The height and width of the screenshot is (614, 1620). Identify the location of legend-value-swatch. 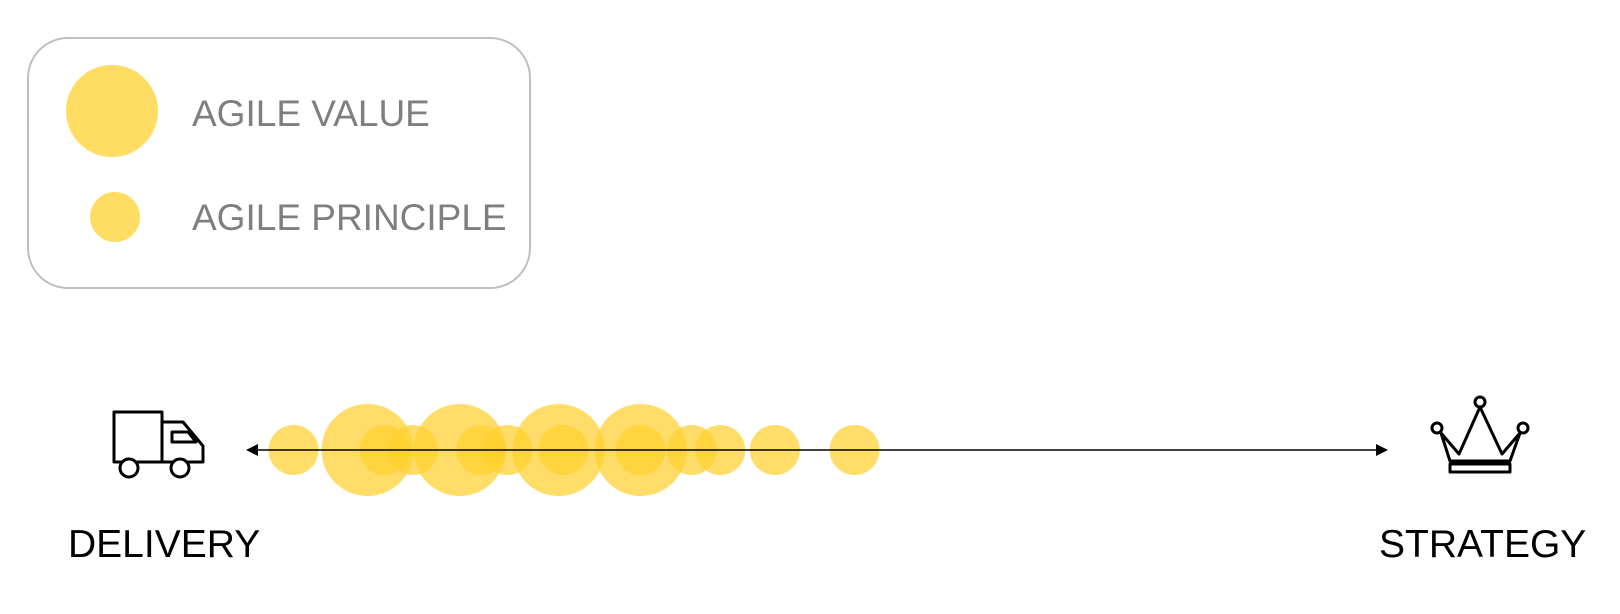
(112, 111).